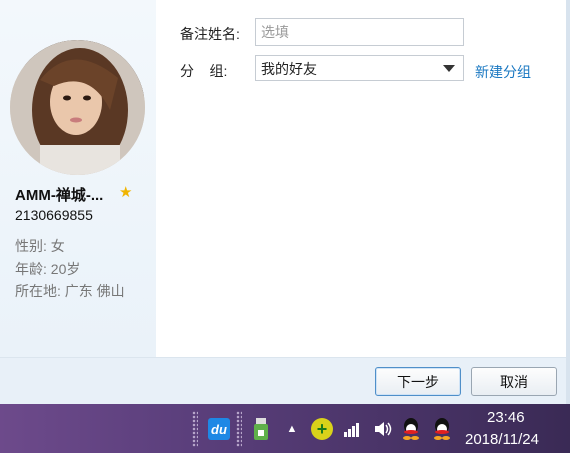 This screenshot has height=453, width=570. Describe the element at coordinates (568, 202) in the screenshot. I see `window-edge` at that location.